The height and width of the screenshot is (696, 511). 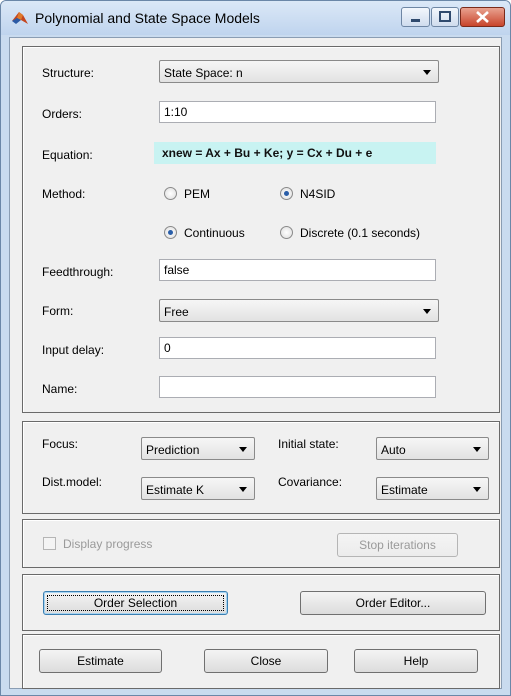 What do you see at coordinates (78, 272) in the screenshot?
I see `feedthrough-label: Feedthrough:` at bounding box center [78, 272].